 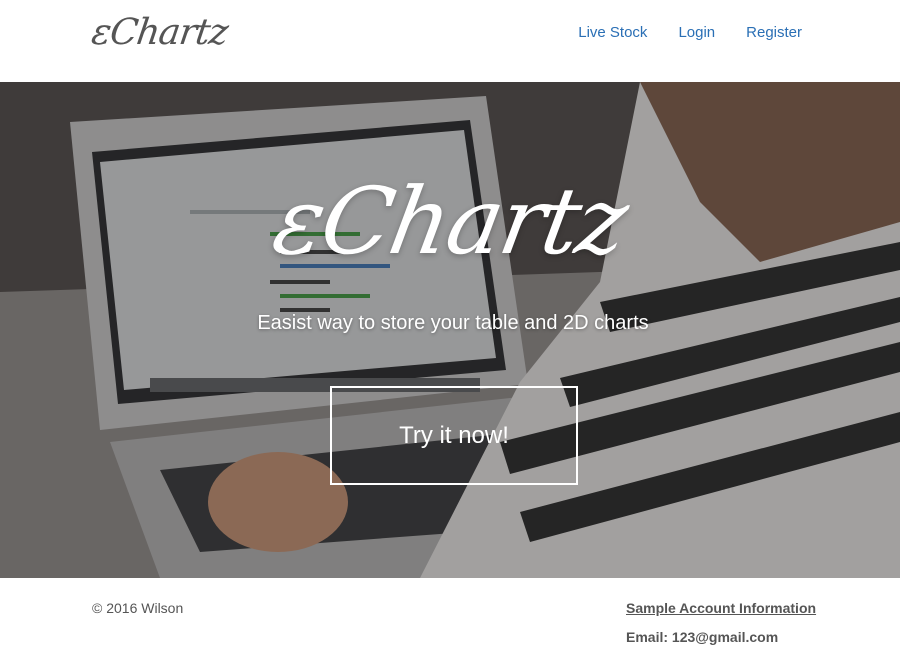 I want to click on sample-account-link: Sample Account Information, so click(x=721, y=608).